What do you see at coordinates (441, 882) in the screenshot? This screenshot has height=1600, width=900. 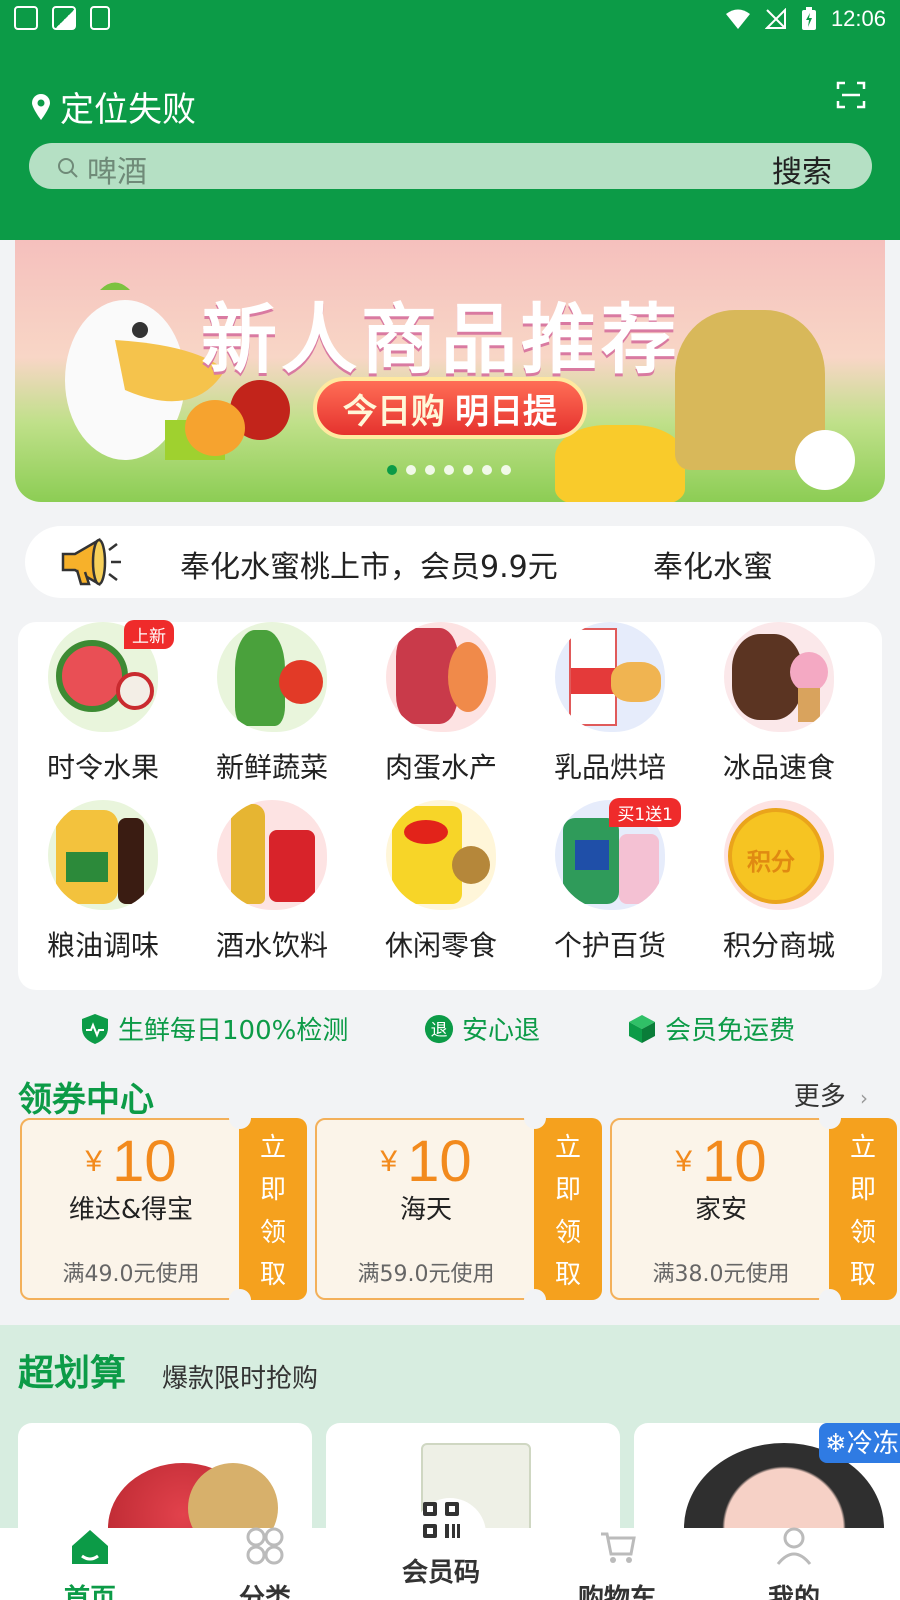 I see `category-snacks: 休闲零食` at bounding box center [441, 882].